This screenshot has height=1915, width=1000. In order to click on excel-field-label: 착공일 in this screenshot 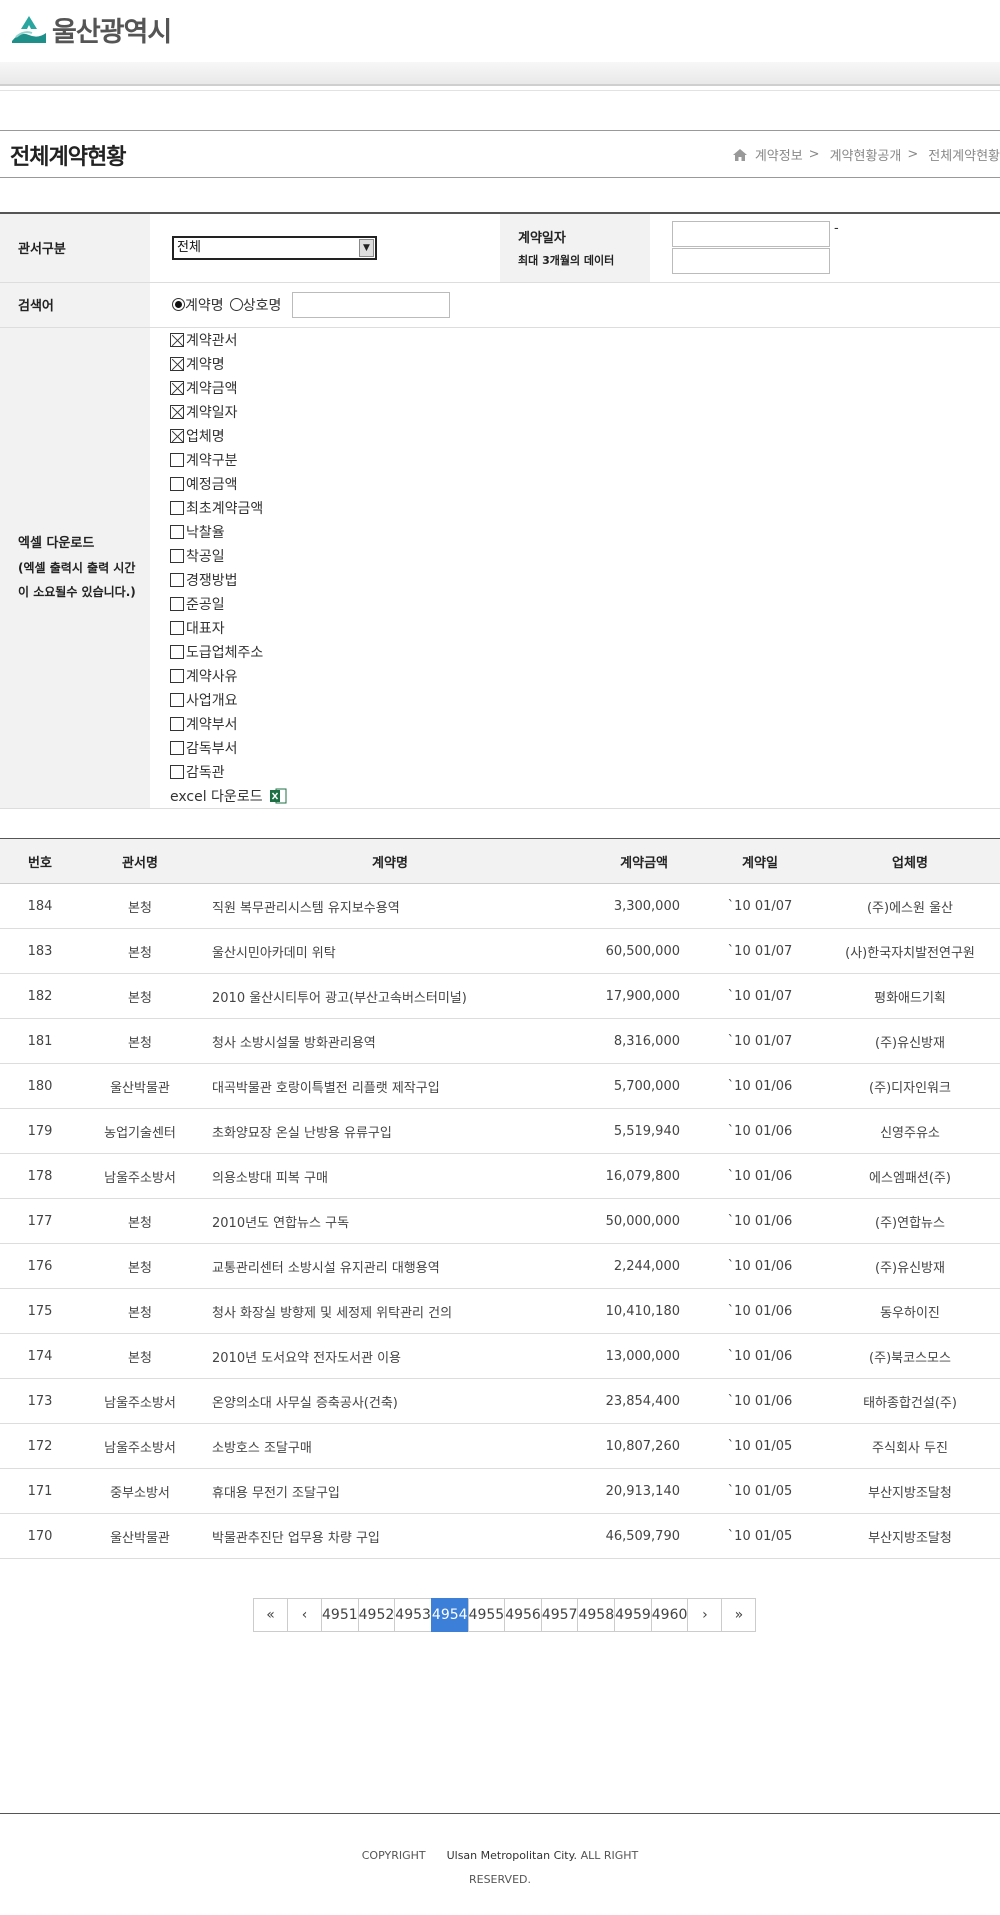, I will do `click(205, 556)`.